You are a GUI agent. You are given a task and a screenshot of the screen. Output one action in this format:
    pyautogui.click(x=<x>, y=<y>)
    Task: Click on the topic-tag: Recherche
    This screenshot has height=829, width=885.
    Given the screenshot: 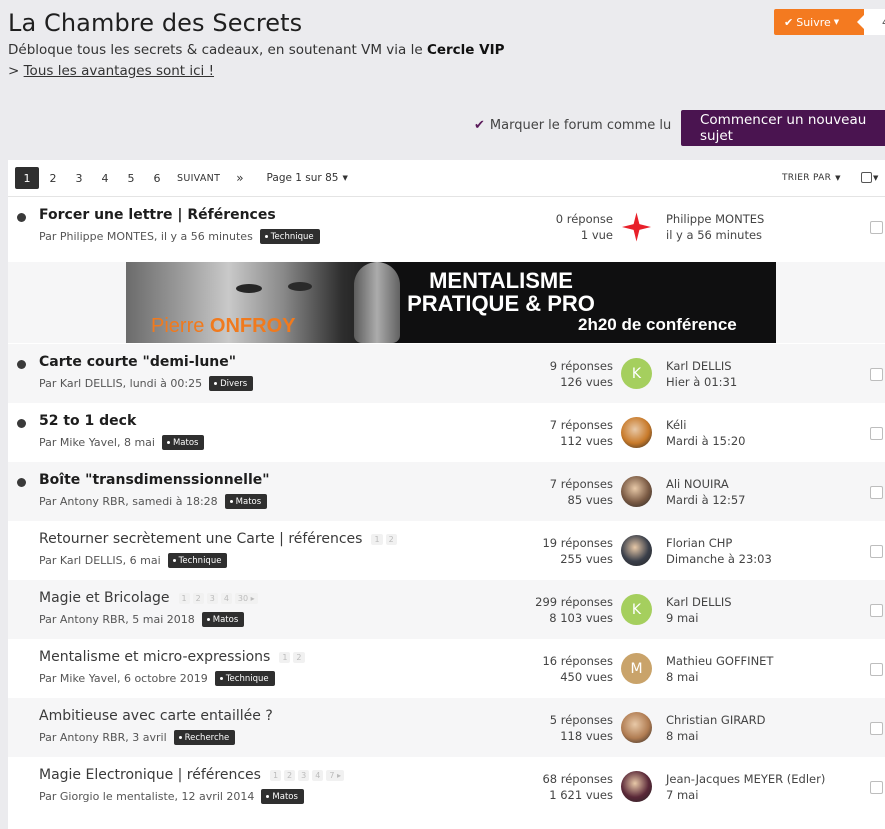 What is the action you would take?
    pyautogui.click(x=204, y=737)
    